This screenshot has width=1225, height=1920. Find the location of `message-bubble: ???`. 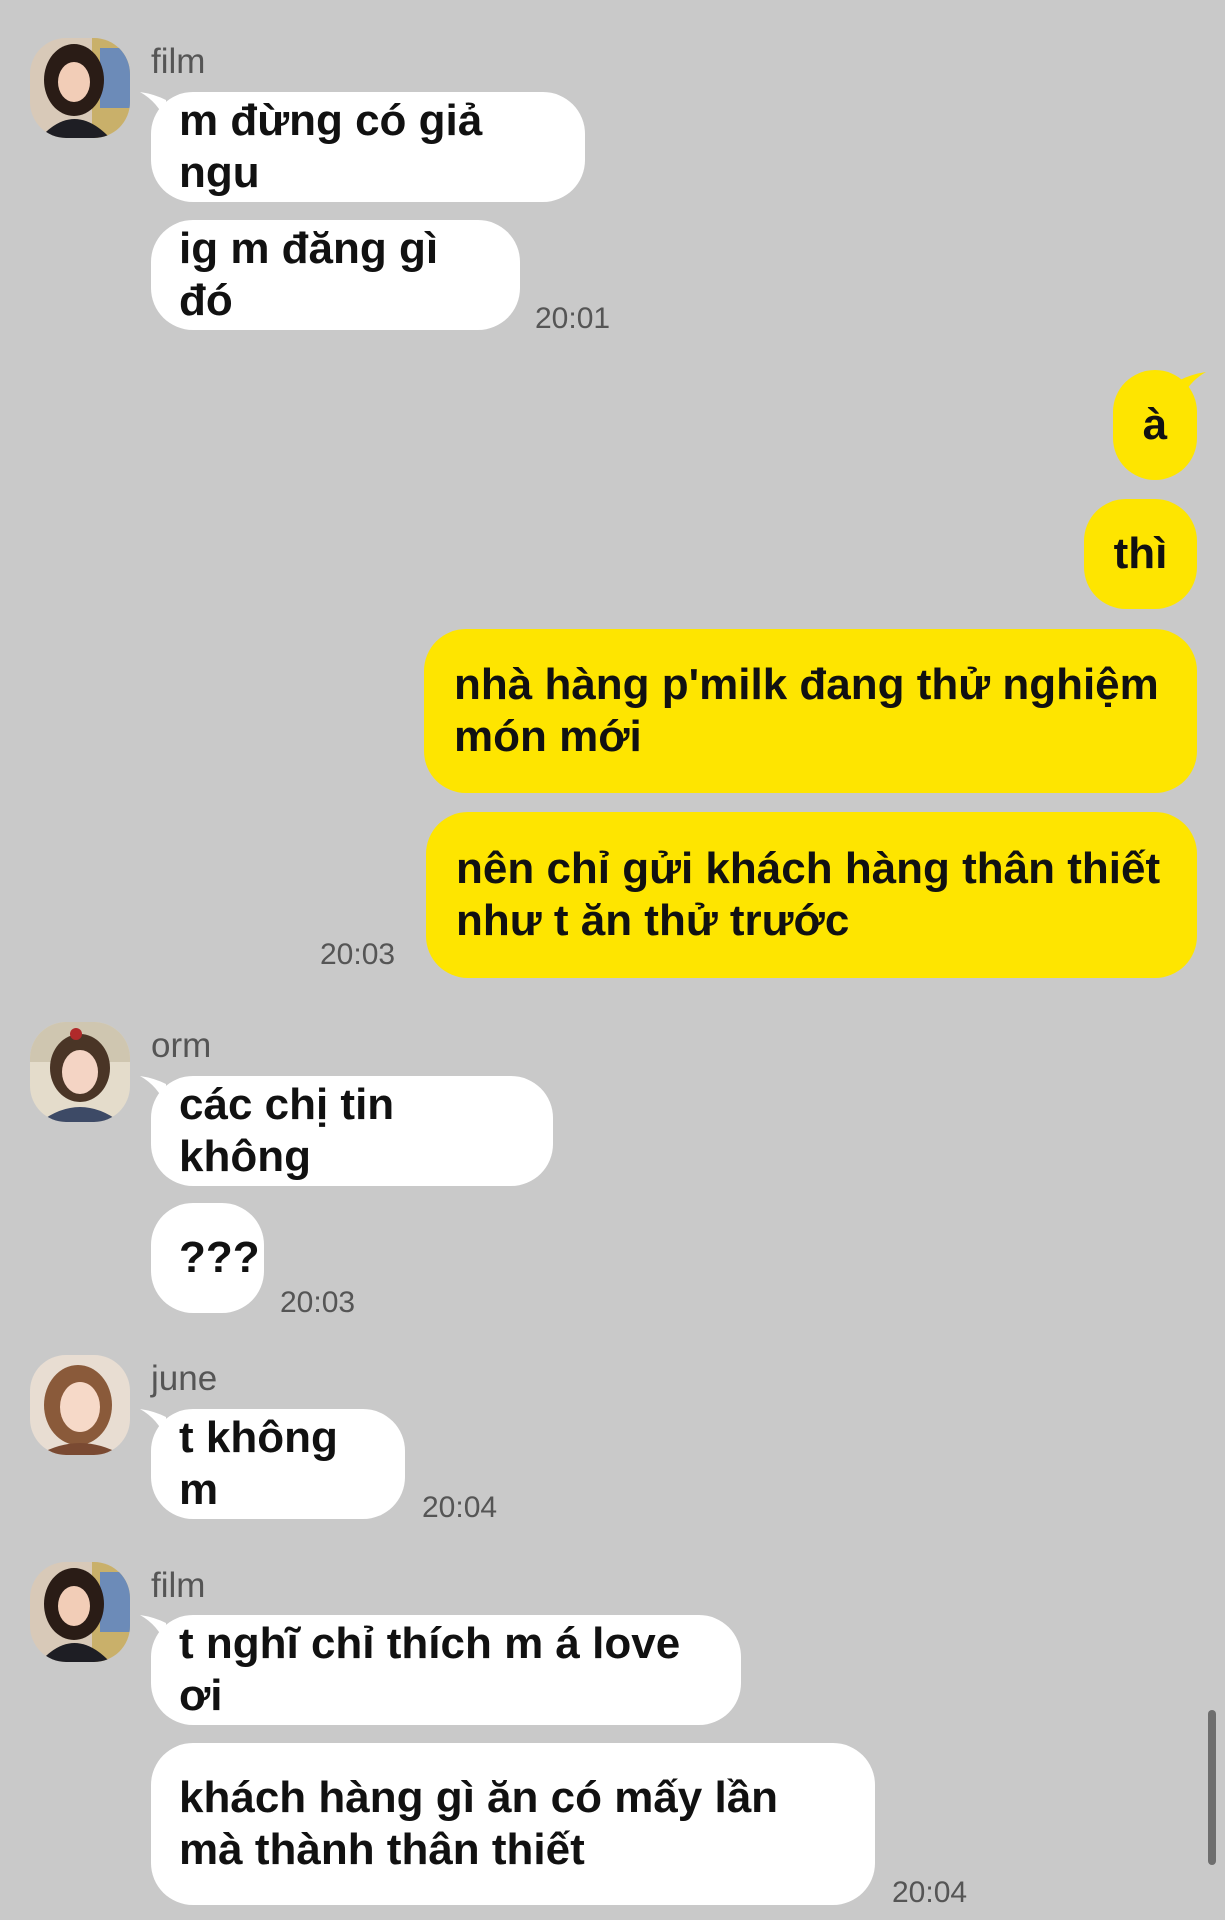

message-bubble: ??? is located at coordinates (207, 1258).